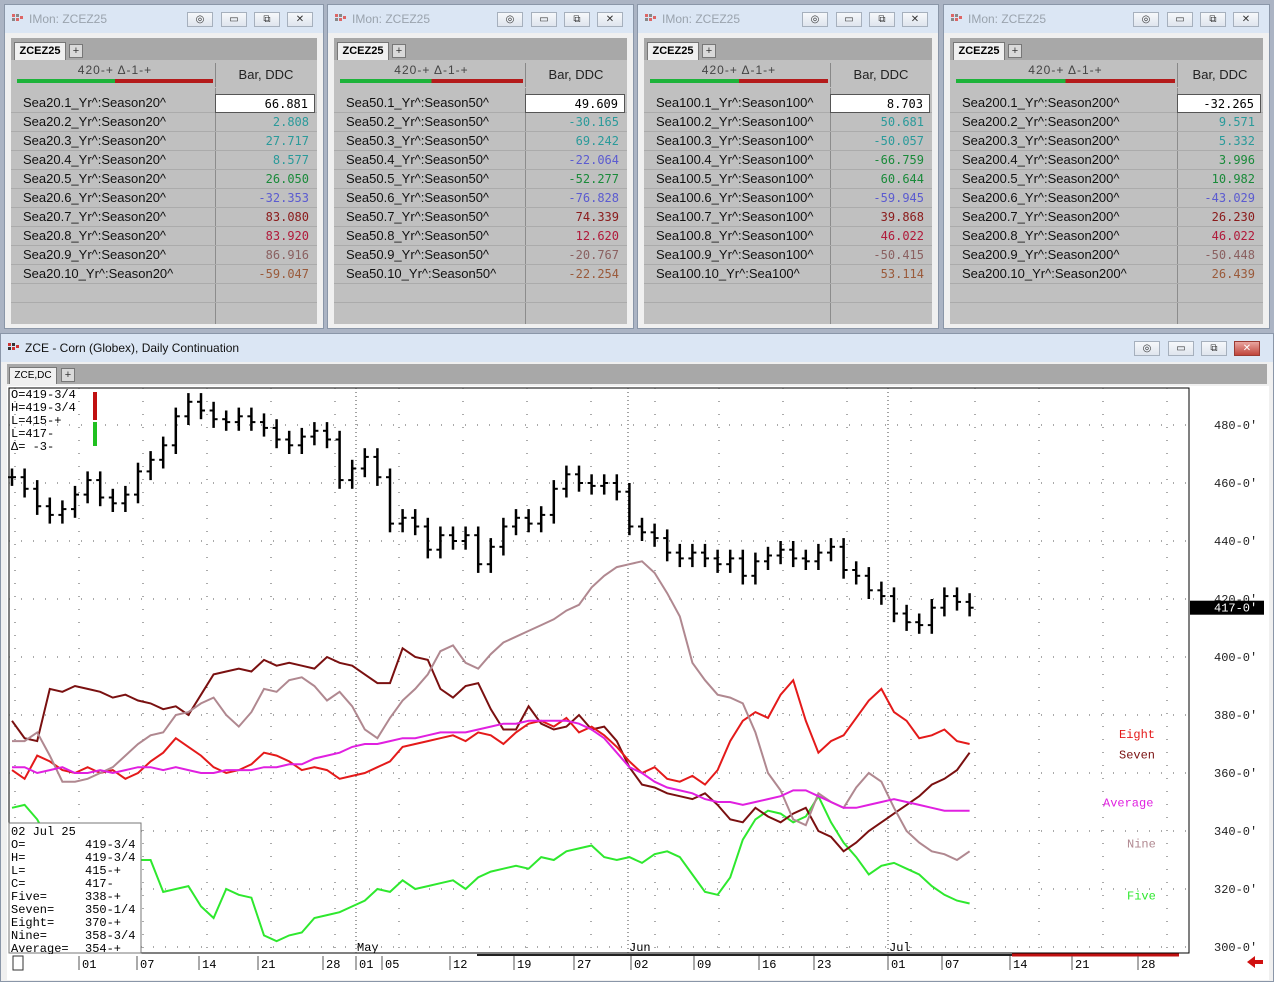  I want to click on row-value: -59.047, so click(265, 274).